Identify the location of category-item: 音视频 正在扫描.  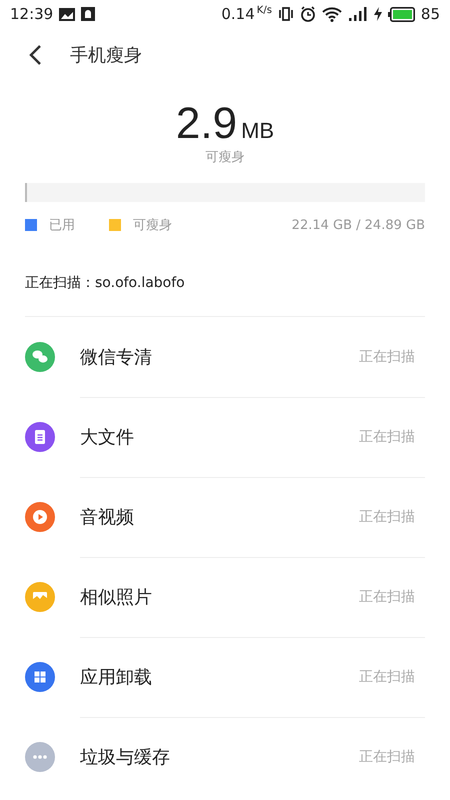
(225, 517).